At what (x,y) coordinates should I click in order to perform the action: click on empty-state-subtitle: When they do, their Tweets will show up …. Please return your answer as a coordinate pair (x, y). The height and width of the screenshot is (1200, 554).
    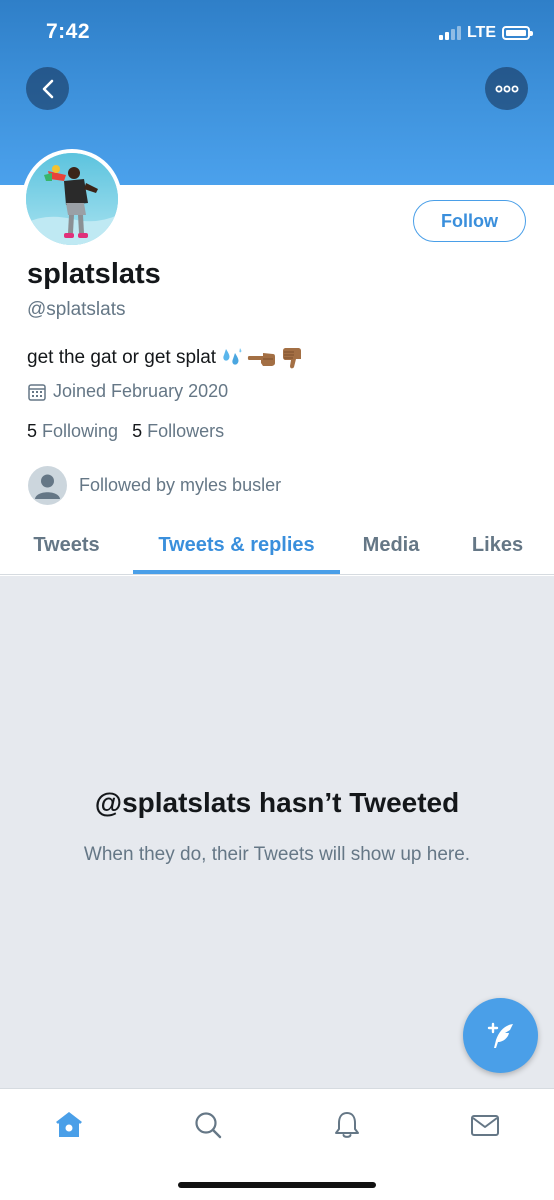
    Looking at the image, I should click on (277, 854).